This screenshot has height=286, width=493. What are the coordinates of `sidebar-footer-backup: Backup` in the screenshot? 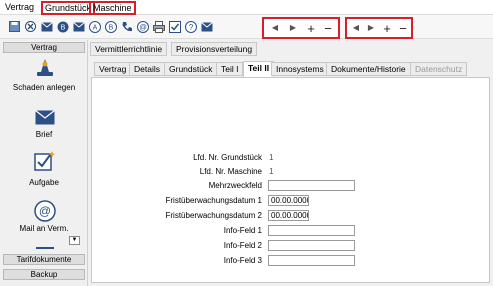 It's located at (44, 274).